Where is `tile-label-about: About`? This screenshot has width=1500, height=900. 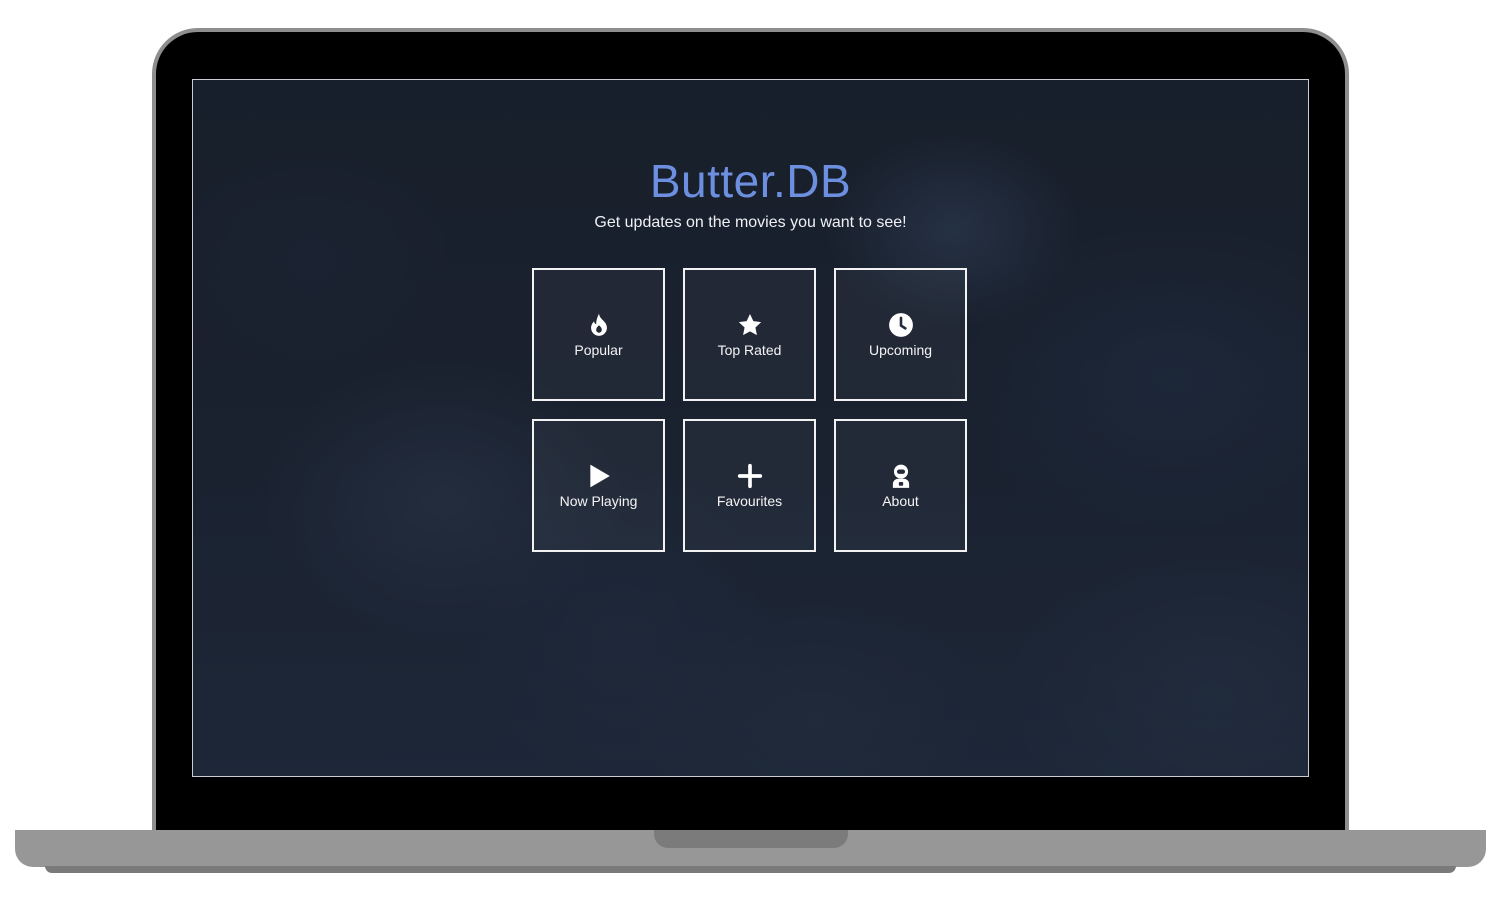 tile-label-about: About is located at coordinates (900, 500).